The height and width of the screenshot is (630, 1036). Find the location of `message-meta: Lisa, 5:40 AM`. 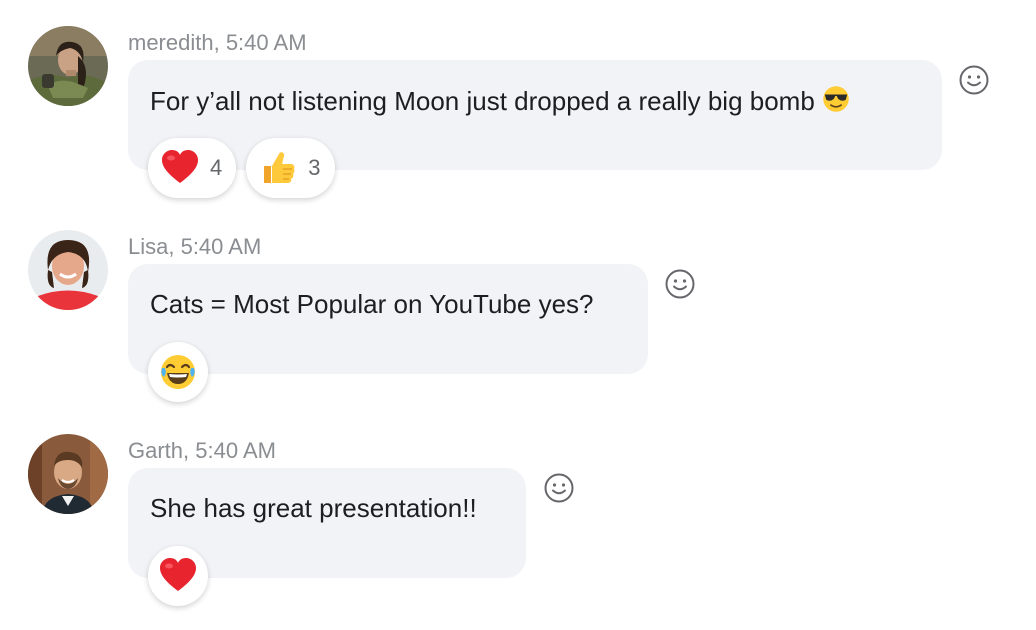

message-meta: Lisa, 5:40 AM is located at coordinates (195, 246).